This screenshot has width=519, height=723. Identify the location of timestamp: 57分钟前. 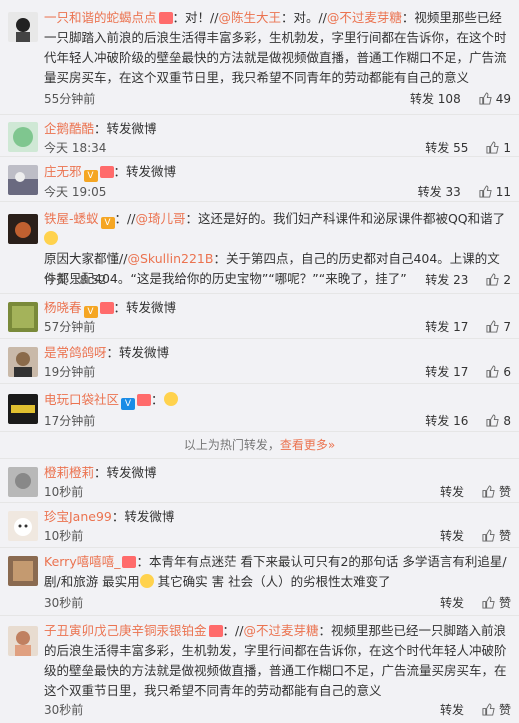
(70, 327).